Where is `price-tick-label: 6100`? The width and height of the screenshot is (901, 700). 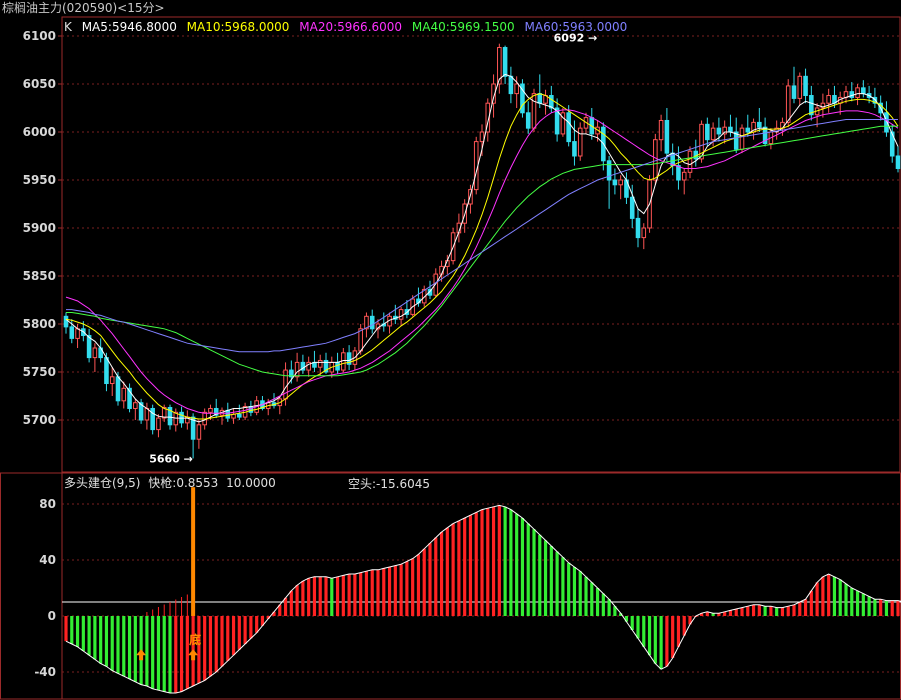 price-tick-label: 6100 is located at coordinates (39, 36).